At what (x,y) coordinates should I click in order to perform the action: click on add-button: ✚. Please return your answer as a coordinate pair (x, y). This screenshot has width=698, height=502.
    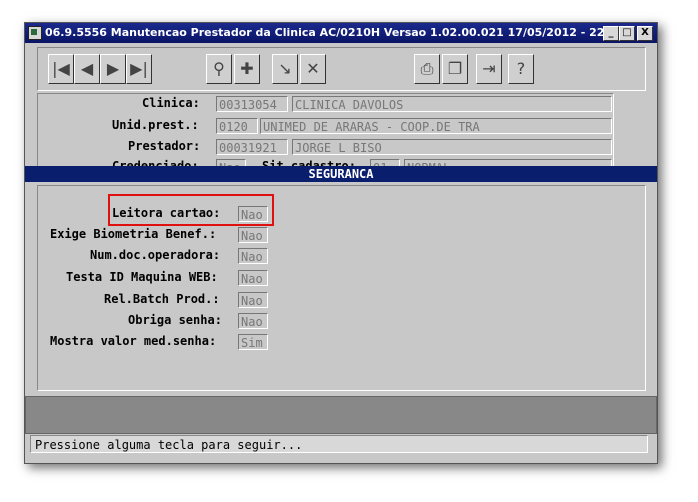
    Looking at the image, I should click on (247, 69).